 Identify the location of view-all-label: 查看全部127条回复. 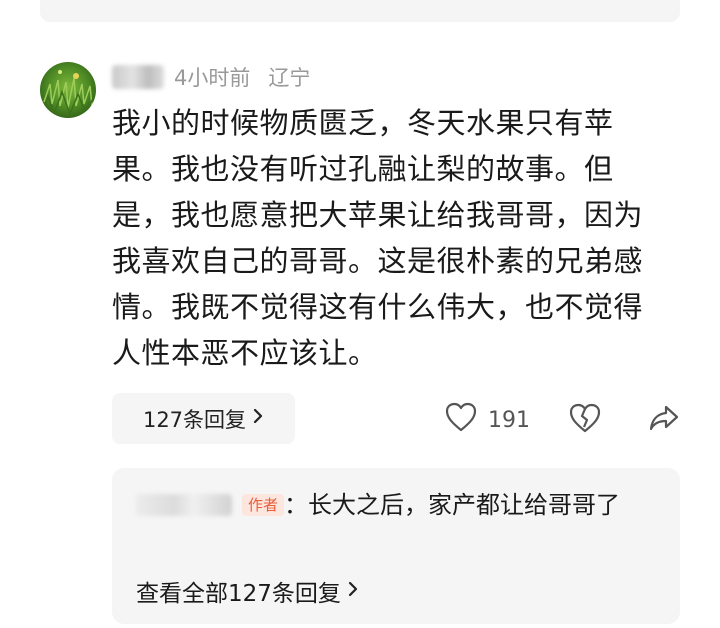
(238, 594).